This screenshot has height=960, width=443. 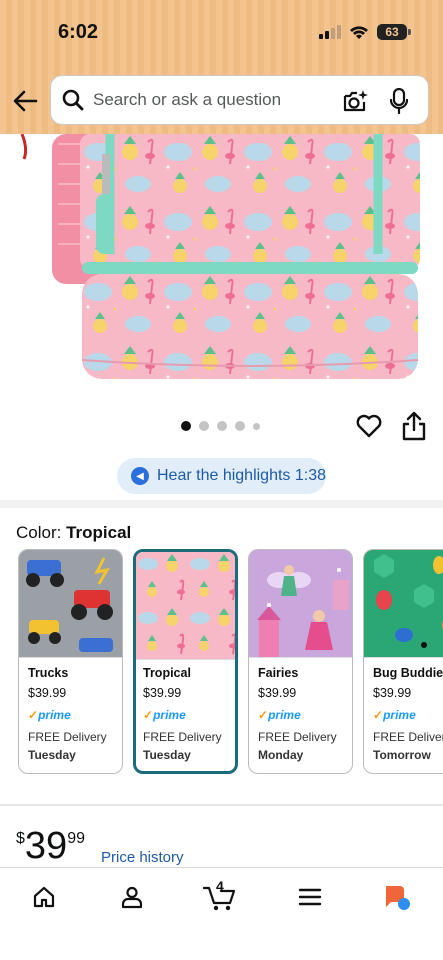 I want to click on signal-icon, so click(x=330, y=32).